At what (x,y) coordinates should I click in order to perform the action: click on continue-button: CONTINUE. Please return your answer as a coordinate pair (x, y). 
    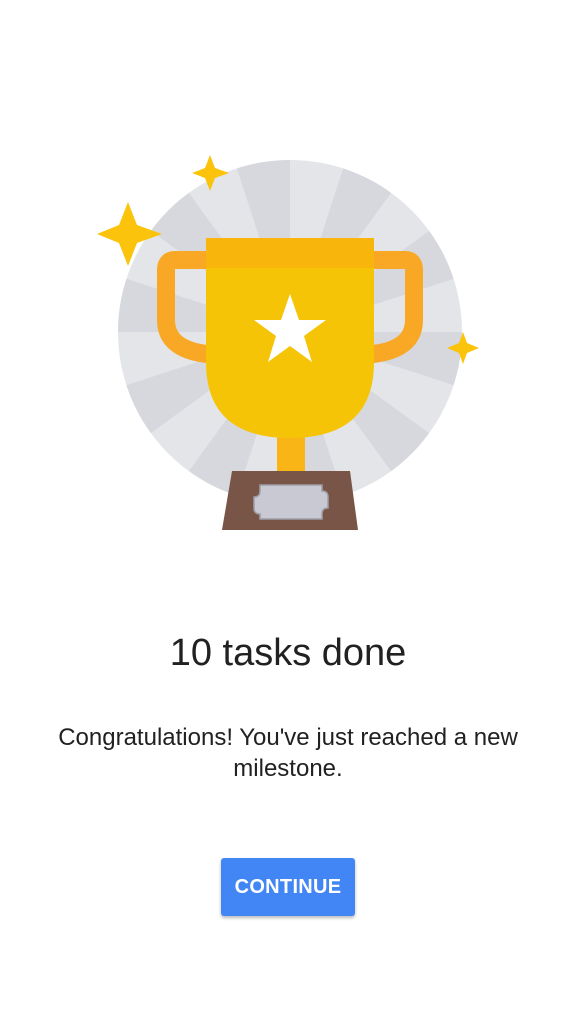
    Looking at the image, I should click on (288, 887).